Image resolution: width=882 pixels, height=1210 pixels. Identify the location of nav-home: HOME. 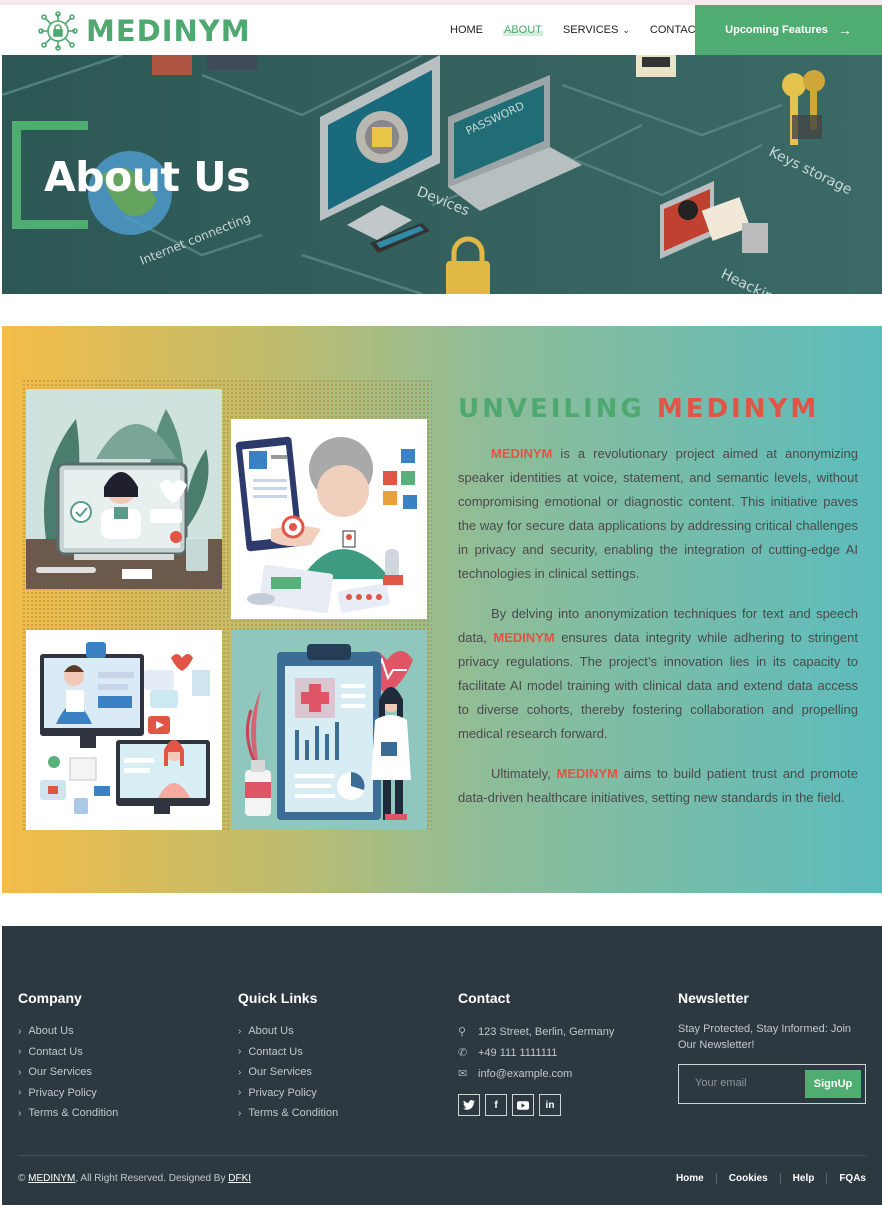
(466, 30).